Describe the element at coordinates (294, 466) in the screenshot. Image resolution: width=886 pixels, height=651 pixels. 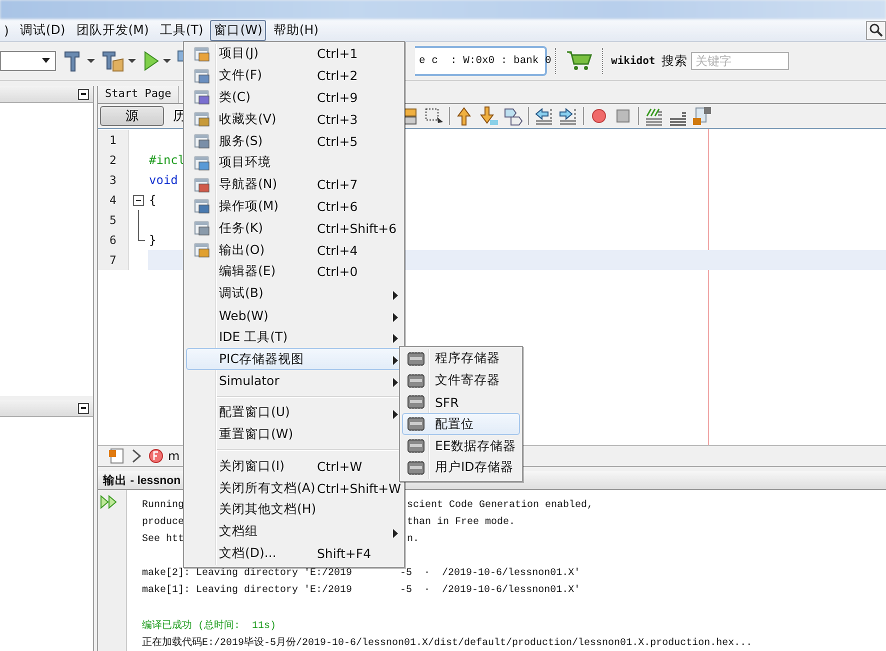
I see `menu-item: 关闭窗口(I) Ctrl+W` at that location.